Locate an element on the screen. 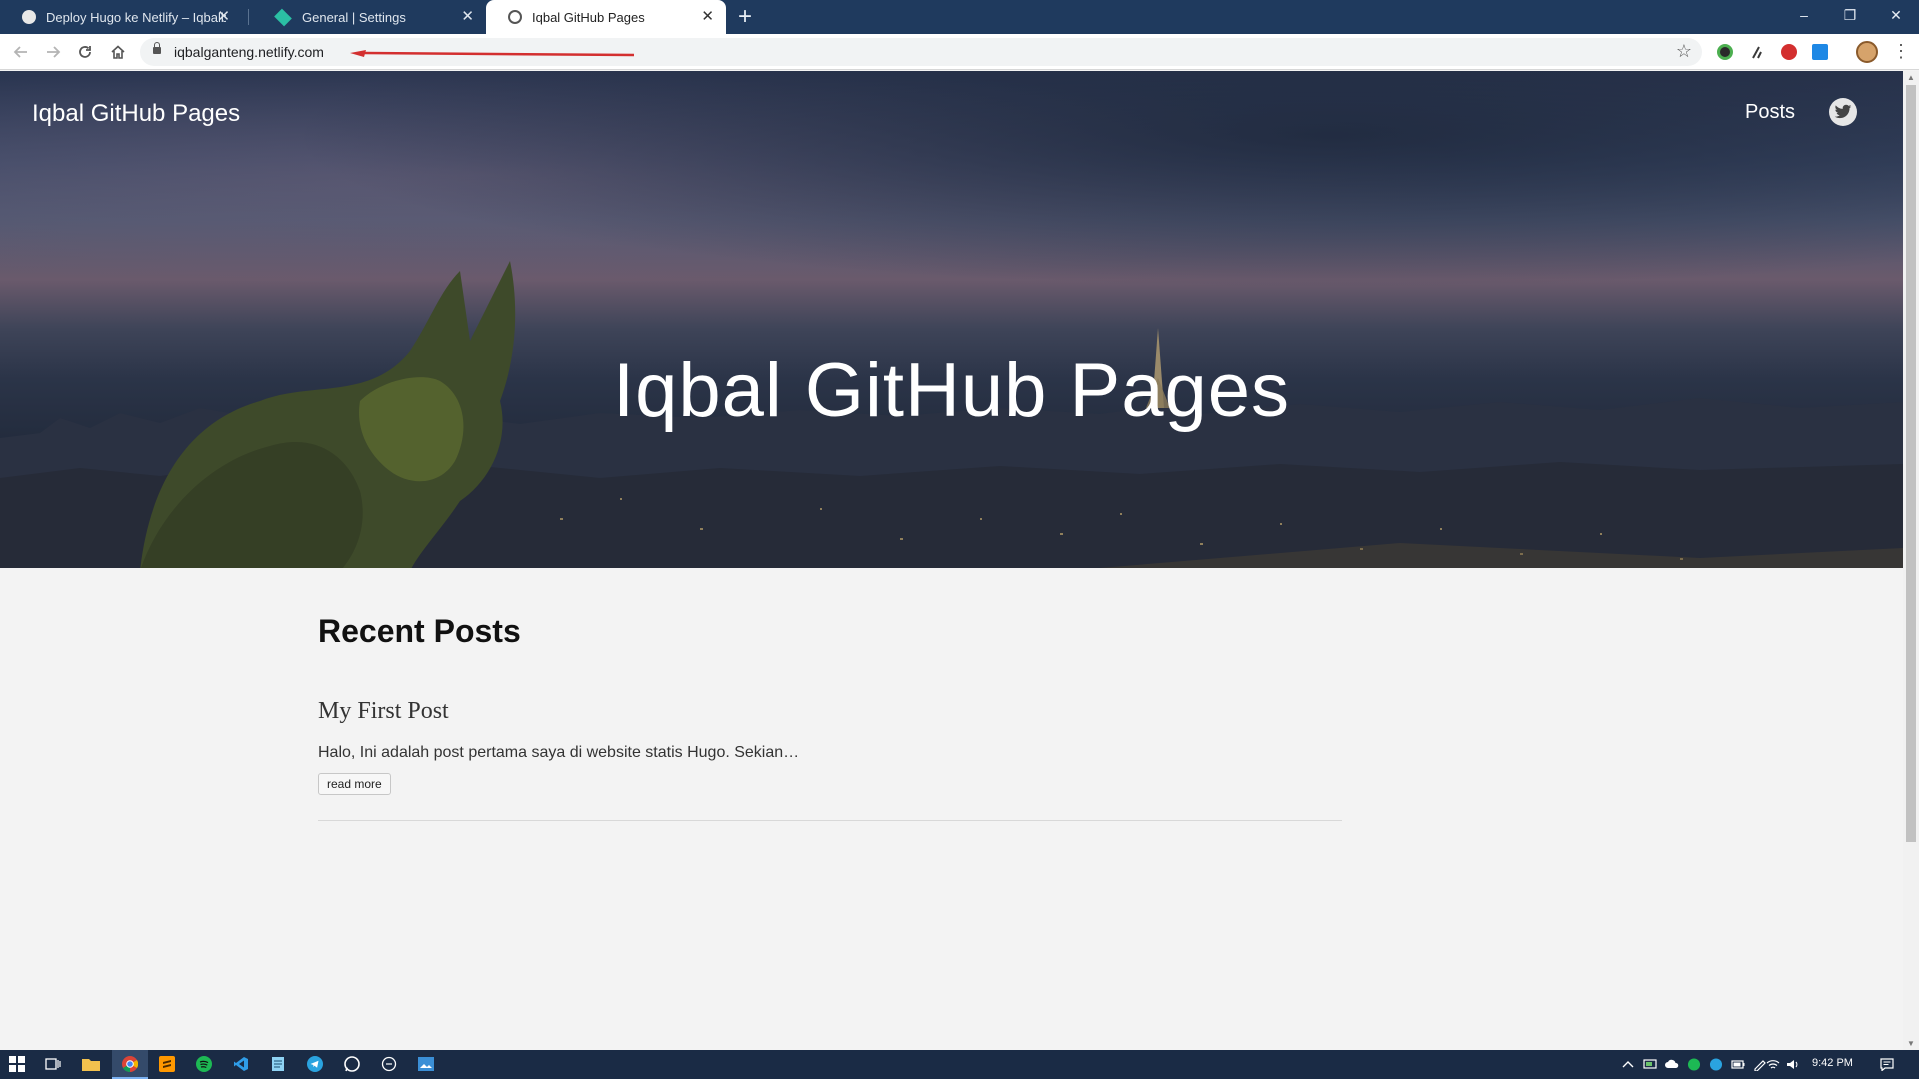  page-scrollbar: ▲ ▼ is located at coordinates (1911, 560).